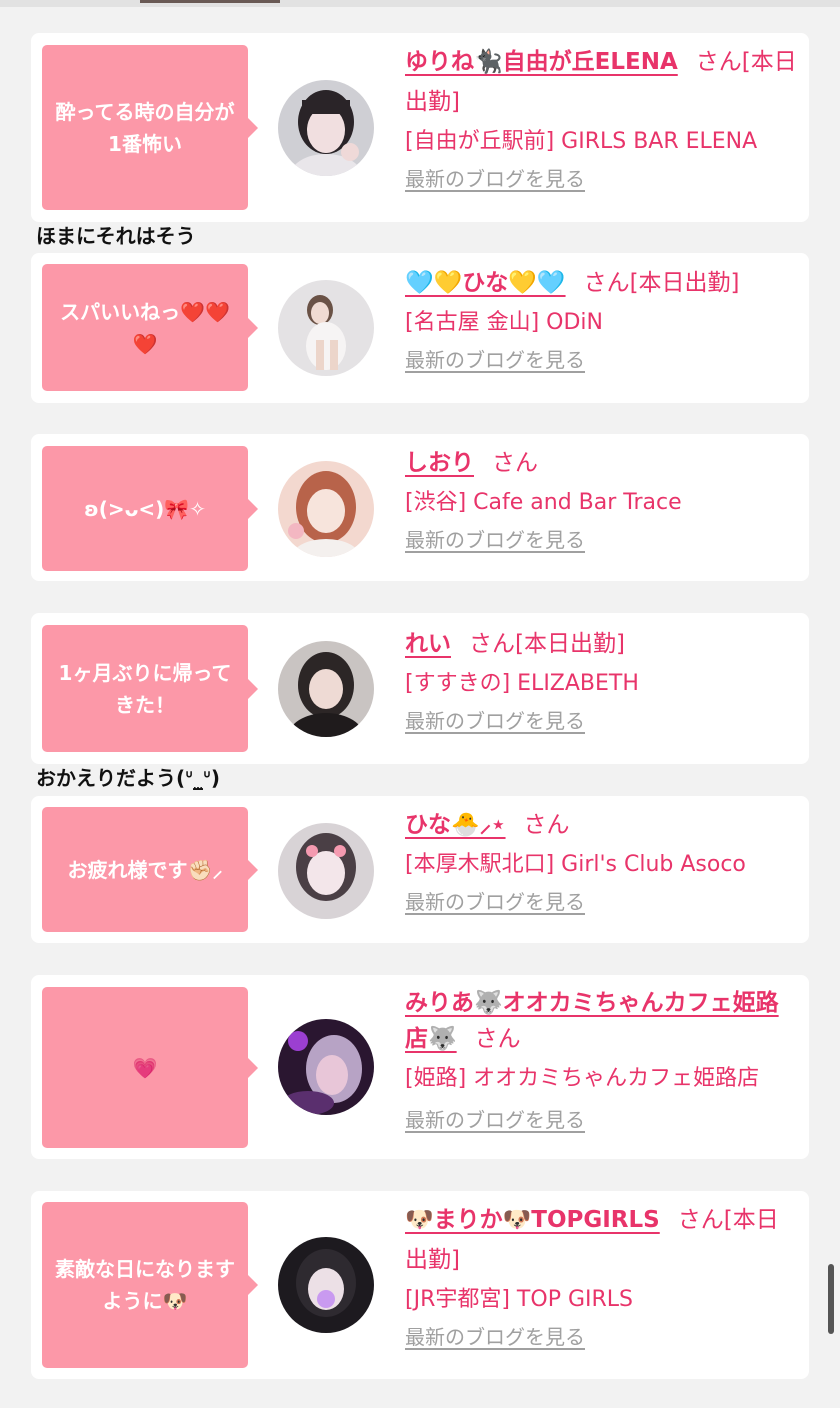 The width and height of the screenshot is (840, 1408). What do you see at coordinates (145, 869) in the screenshot?
I see `comment-text: お疲れ様です✊🏻⸝` at bounding box center [145, 869].